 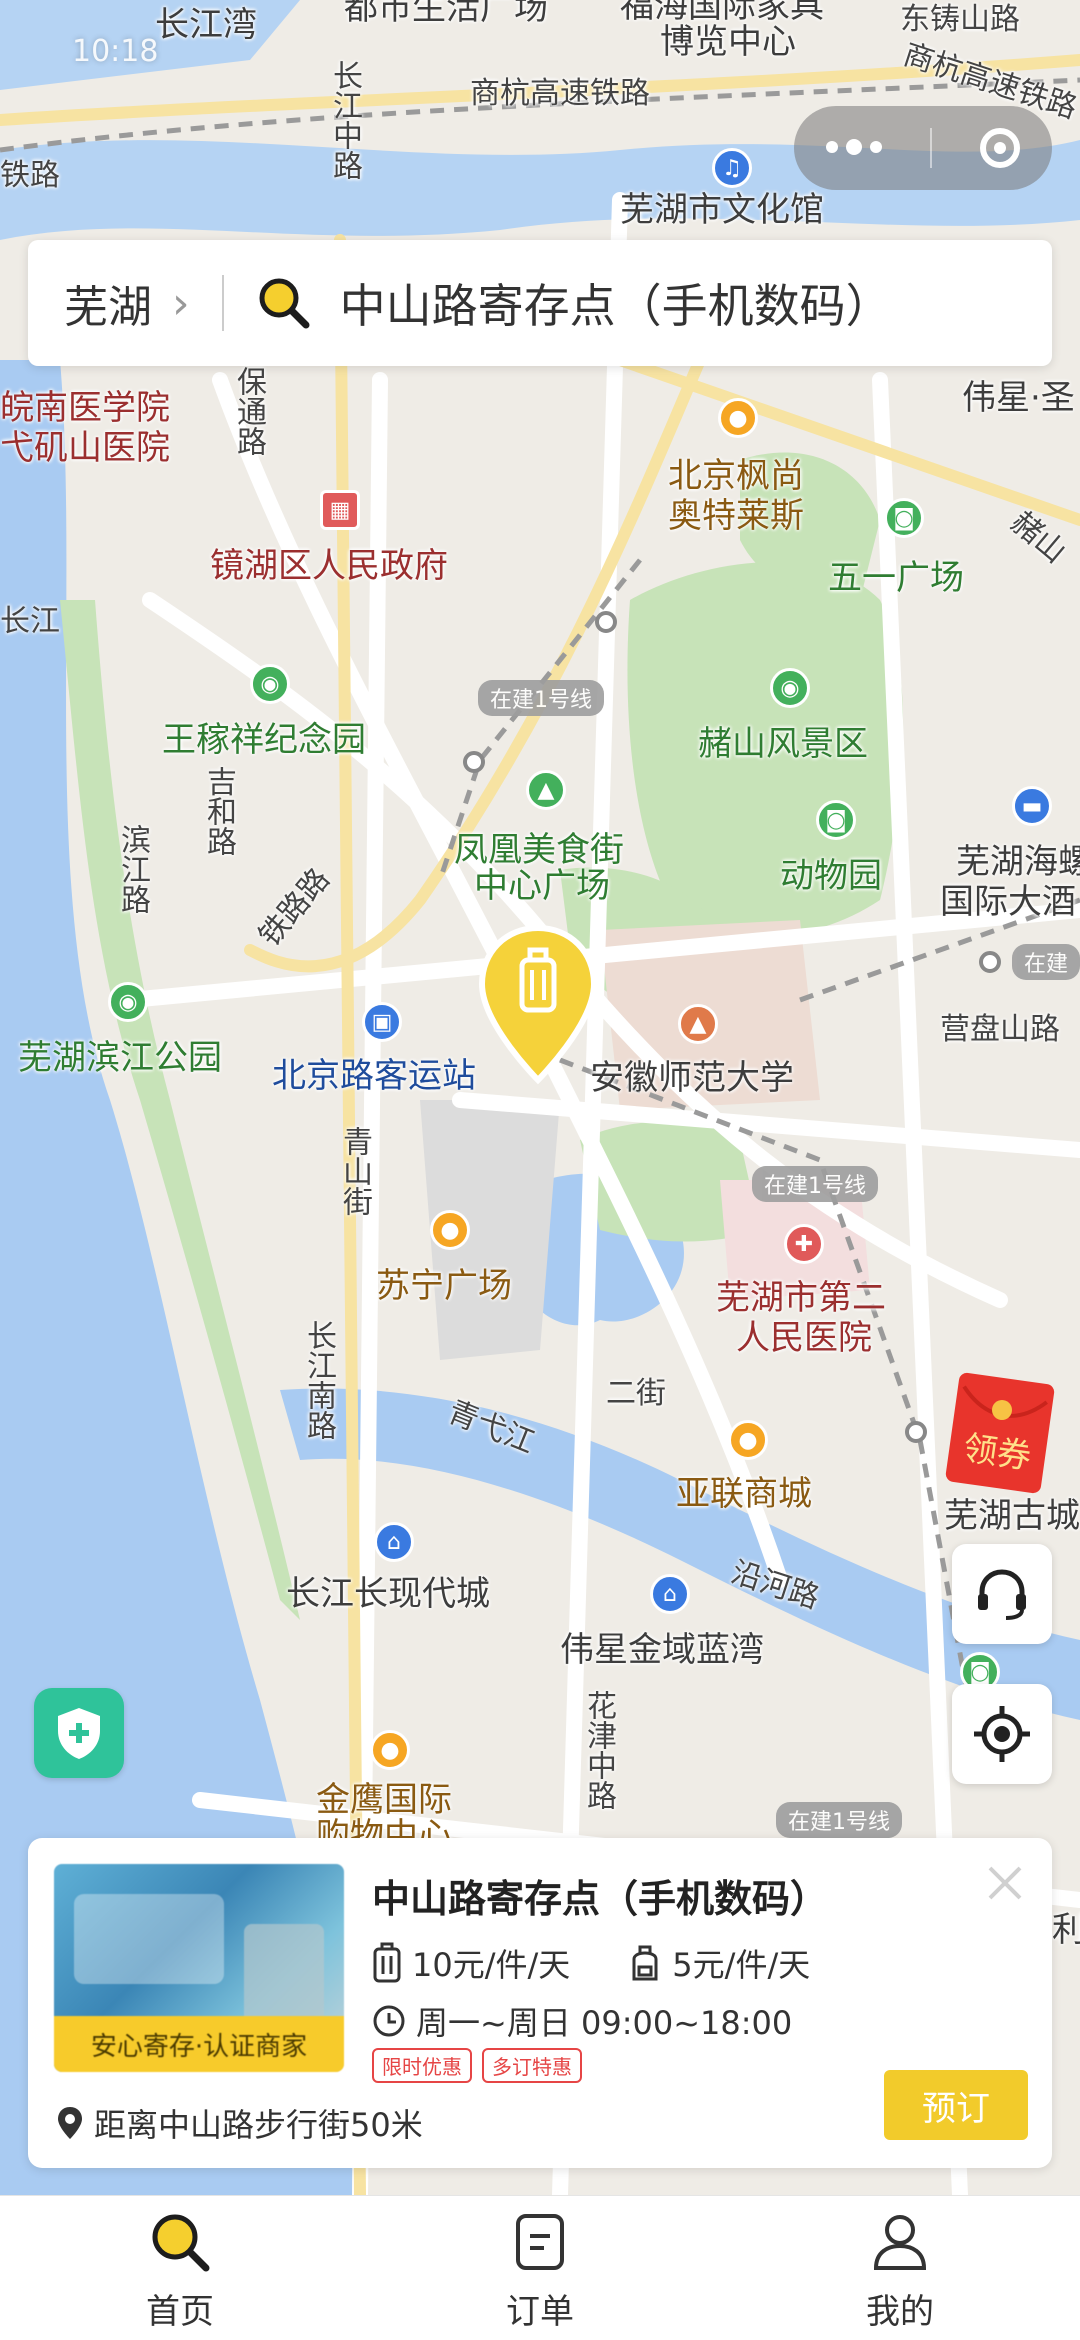 What do you see at coordinates (340, 510) in the screenshot?
I see `government-icon: ▦` at bounding box center [340, 510].